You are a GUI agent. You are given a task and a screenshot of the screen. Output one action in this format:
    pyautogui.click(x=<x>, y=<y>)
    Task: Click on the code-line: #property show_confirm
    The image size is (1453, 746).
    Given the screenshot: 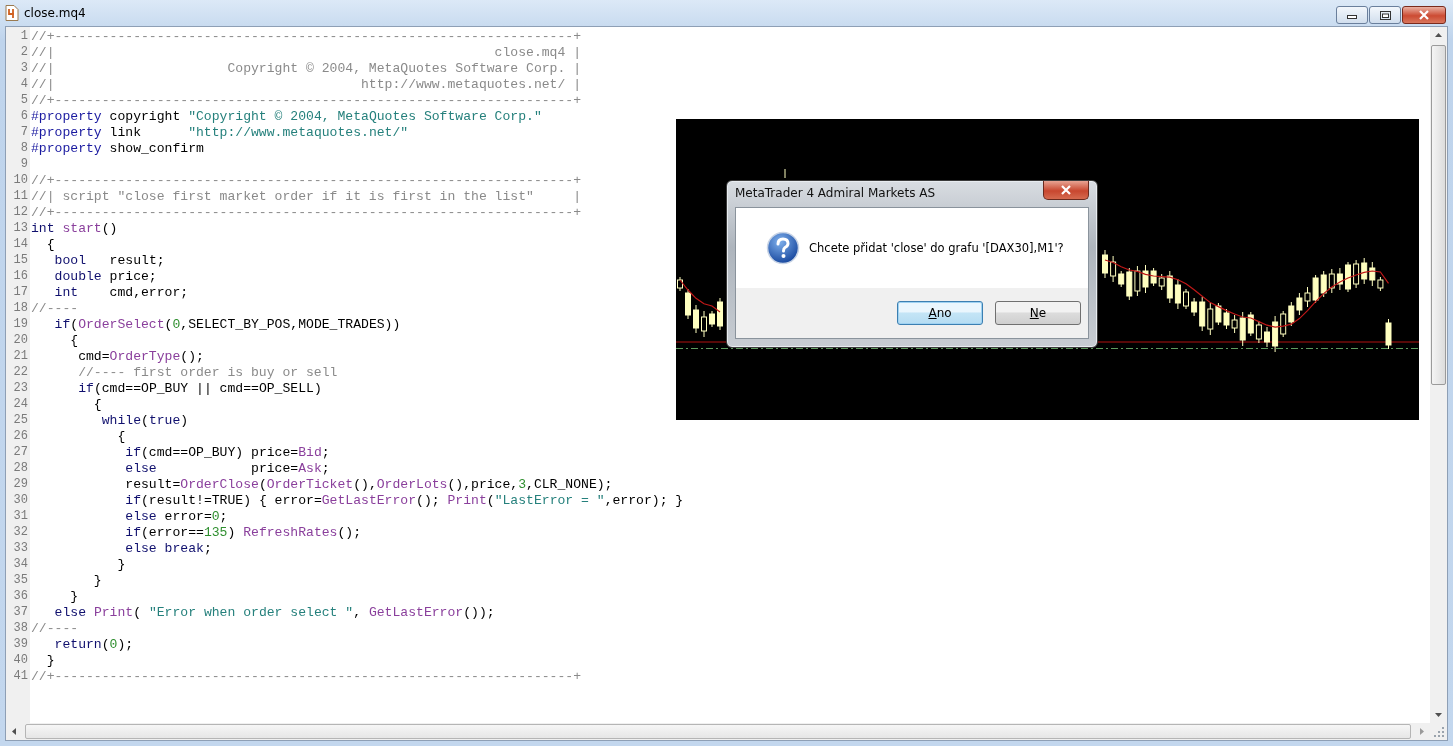 What is the action you would take?
    pyautogui.click(x=117, y=149)
    